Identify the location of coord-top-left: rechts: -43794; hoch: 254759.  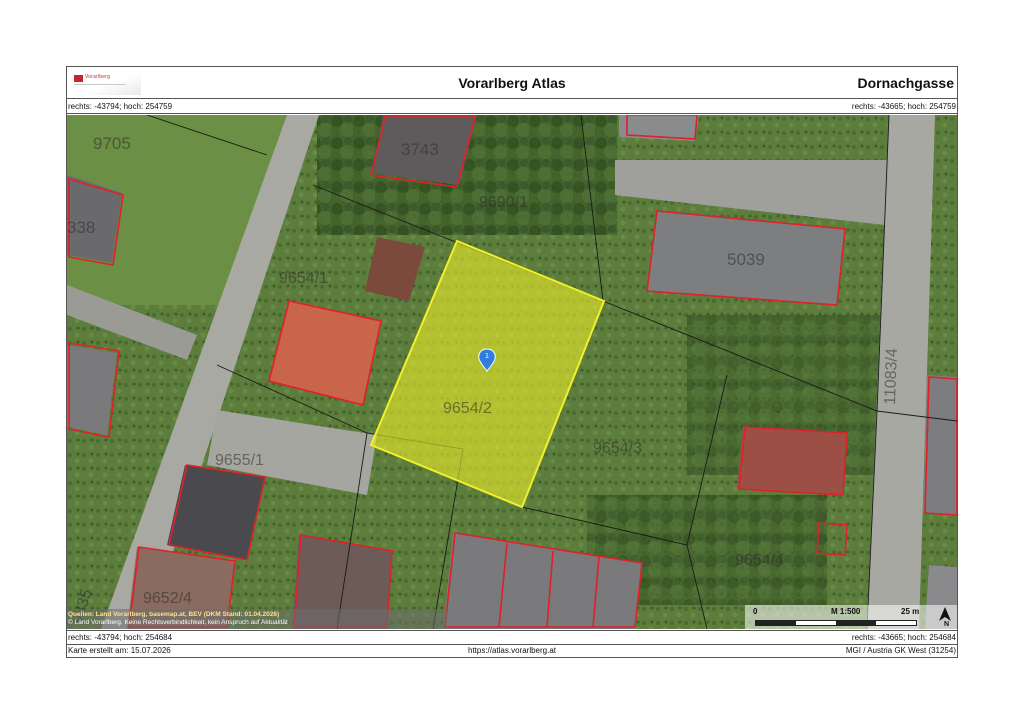
(120, 106).